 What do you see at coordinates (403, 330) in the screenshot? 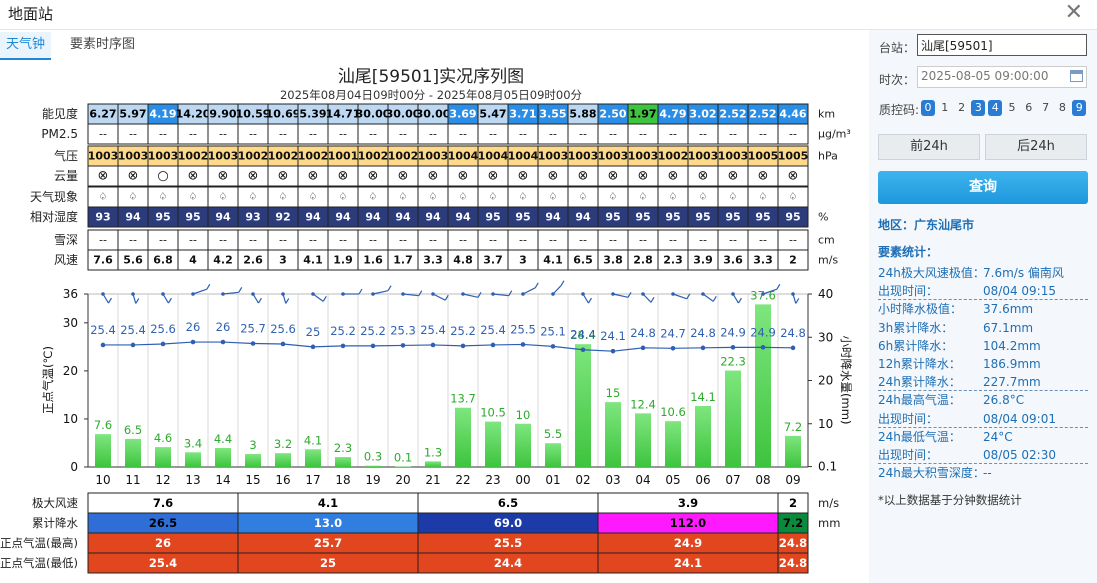
I see `temperature-value-label: 25.3` at bounding box center [403, 330].